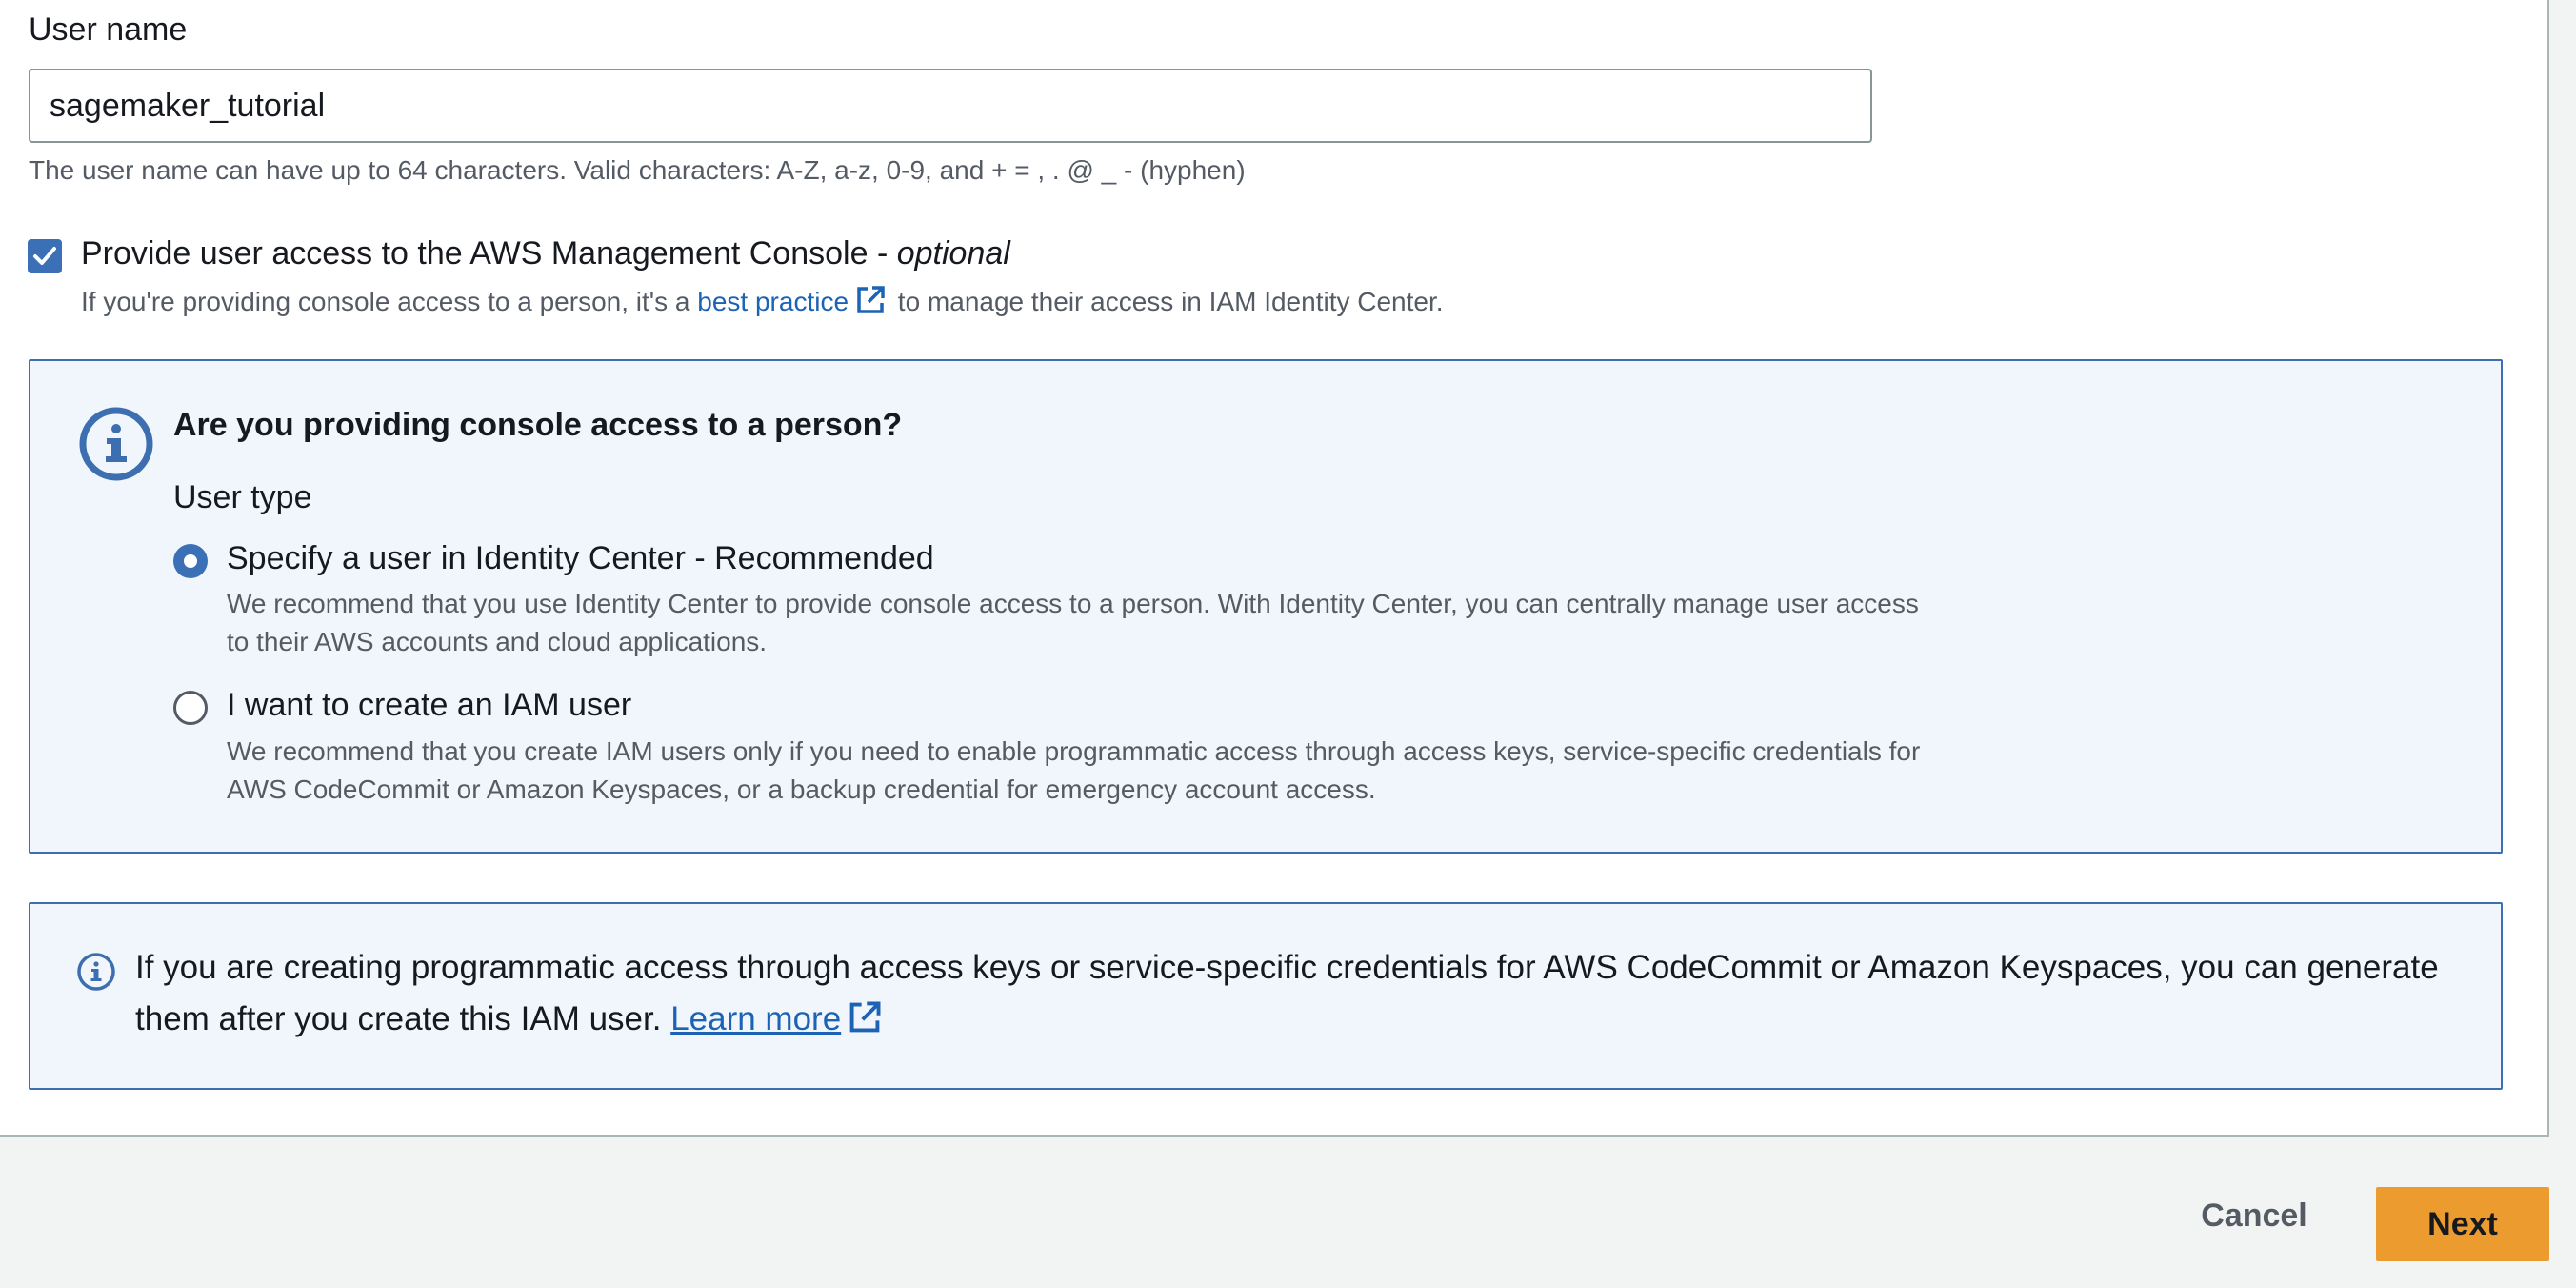 Image resolution: width=2576 pixels, height=1288 pixels. What do you see at coordinates (429, 706) in the screenshot?
I see `option-iam-user-label: I want to create an IAM user` at bounding box center [429, 706].